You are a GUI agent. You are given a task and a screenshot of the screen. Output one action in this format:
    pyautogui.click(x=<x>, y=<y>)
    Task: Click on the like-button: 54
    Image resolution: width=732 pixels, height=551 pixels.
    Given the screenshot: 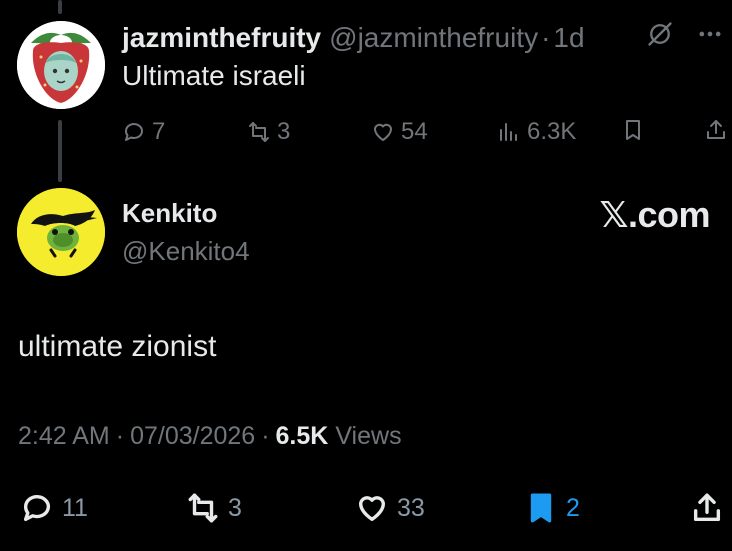 What is the action you would take?
    pyautogui.click(x=399, y=132)
    